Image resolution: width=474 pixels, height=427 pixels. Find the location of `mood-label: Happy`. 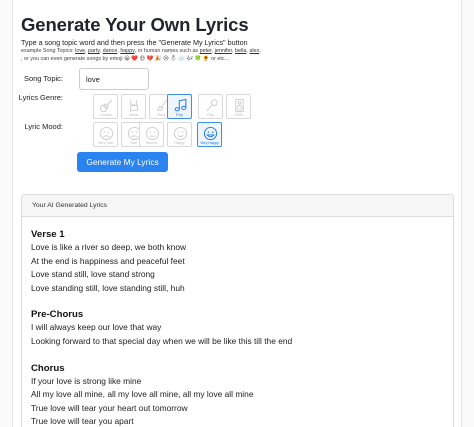

mood-label: Happy is located at coordinates (179, 143).